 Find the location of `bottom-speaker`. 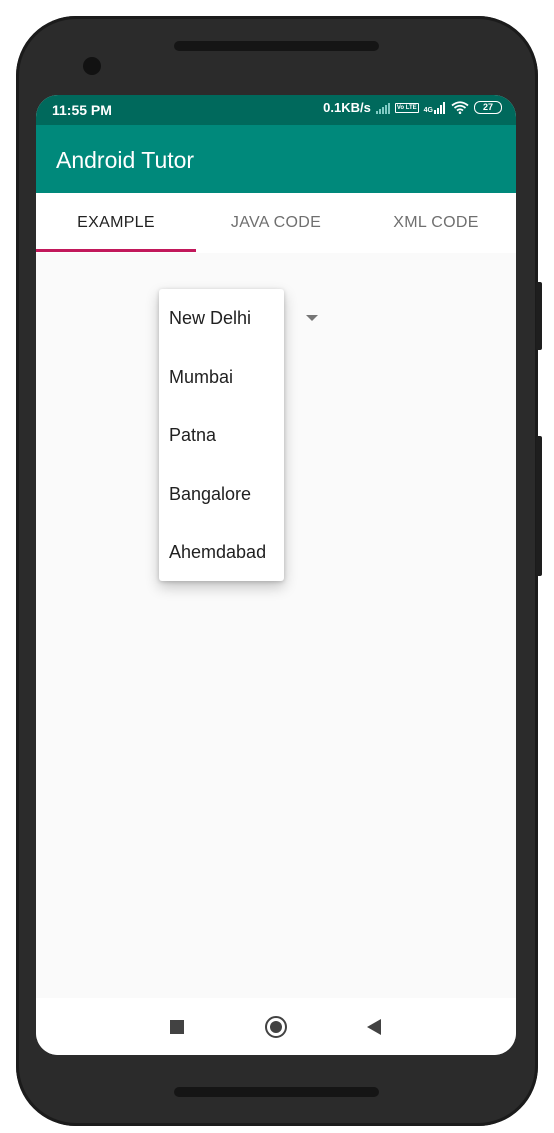

bottom-speaker is located at coordinates (276, 1092).